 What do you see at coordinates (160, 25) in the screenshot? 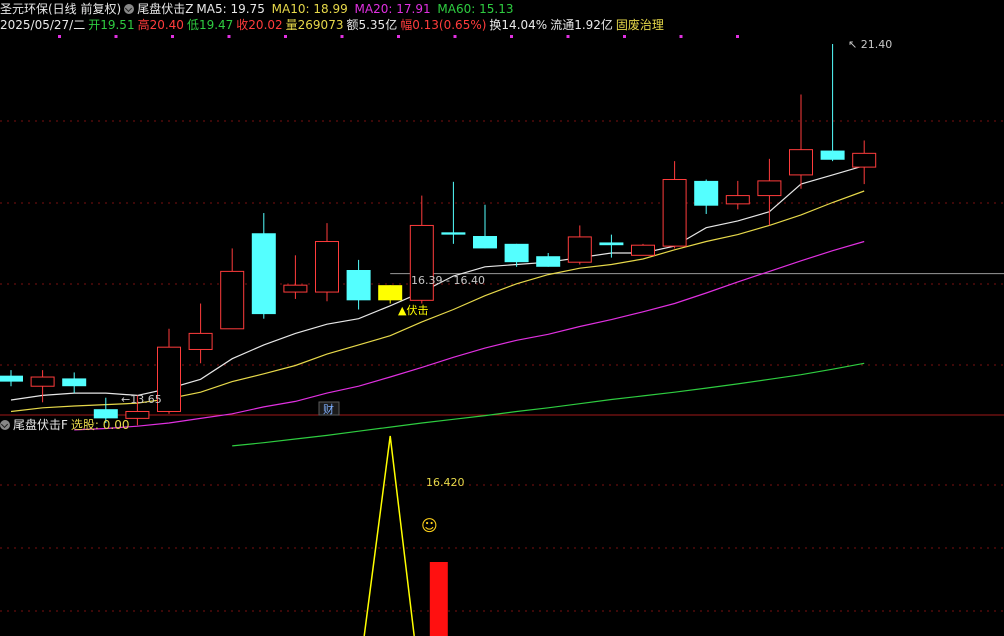
I see `high-label: 高20.40` at bounding box center [160, 25].